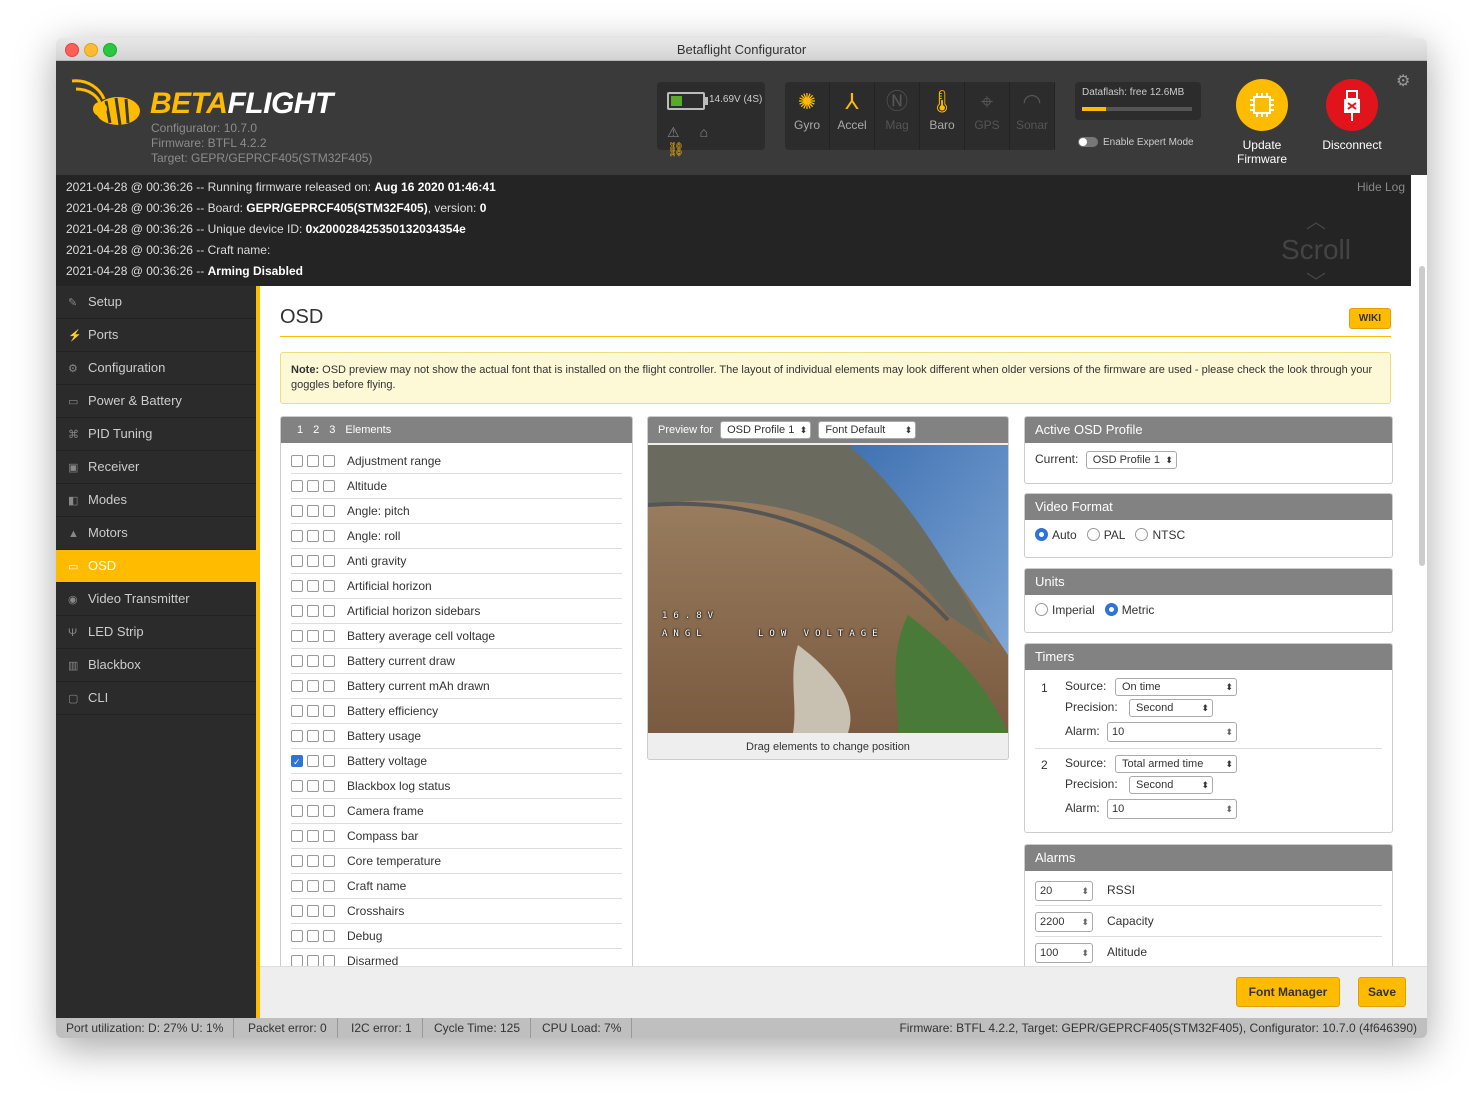 The image size is (1483, 1112). What do you see at coordinates (1352, 105) in the screenshot?
I see `disconnect-button` at bounding box center [1352, 105].